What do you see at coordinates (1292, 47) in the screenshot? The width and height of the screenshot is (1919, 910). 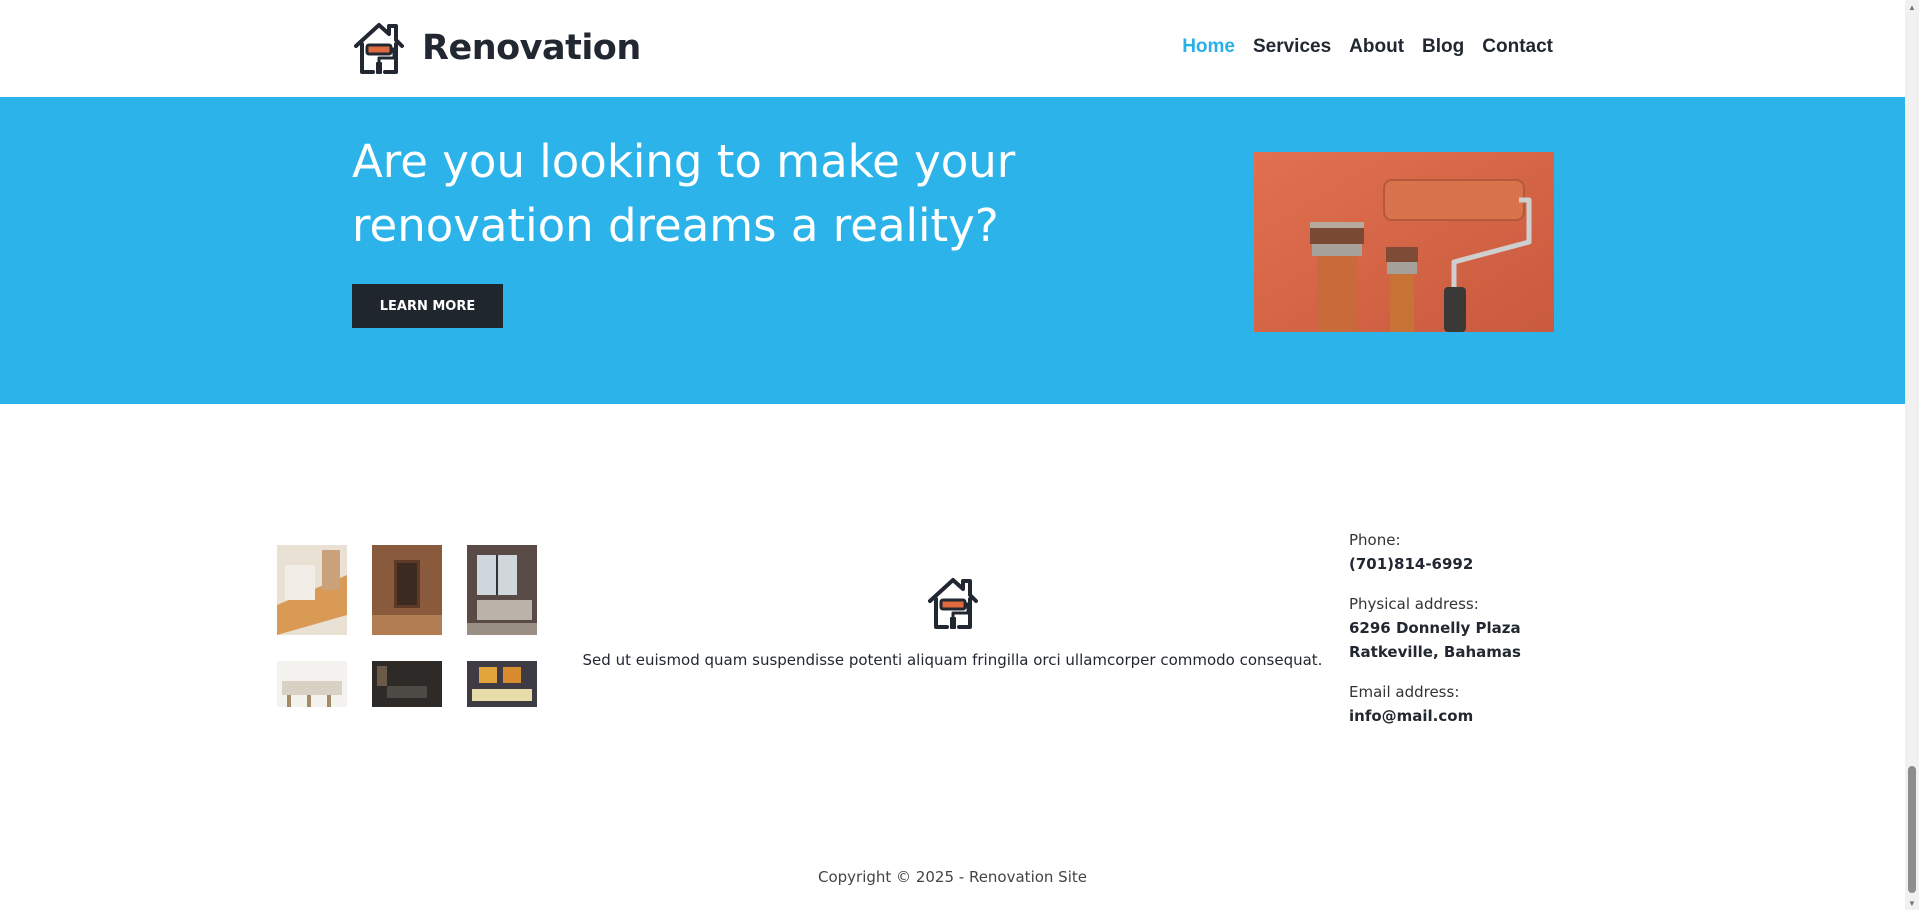 I see `nav-services: Services` at bounding box center [1292, 47].